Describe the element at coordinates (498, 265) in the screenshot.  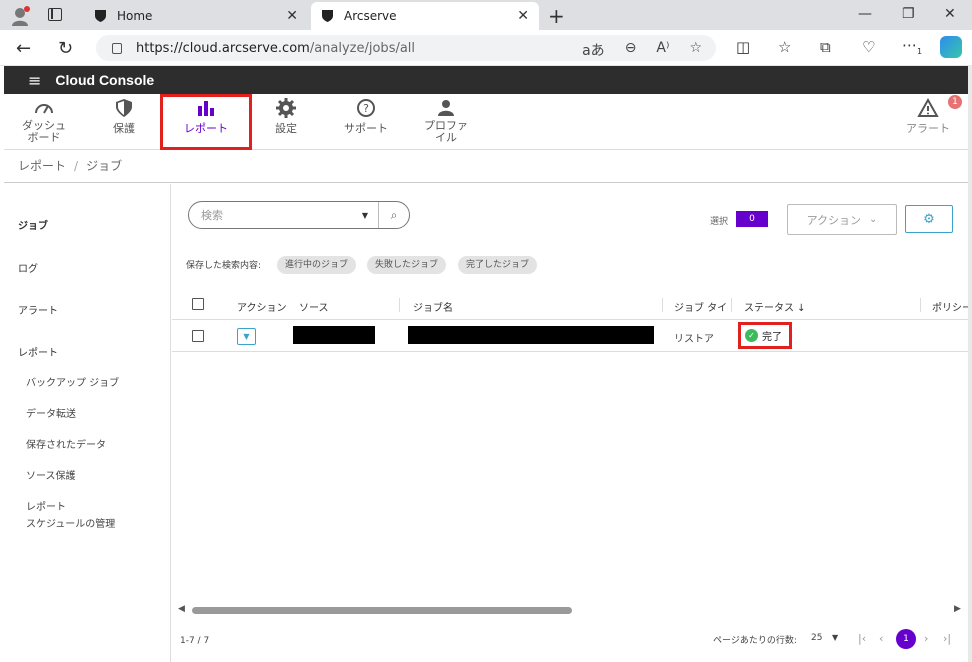
I see `saved-search-chip: 完了したジョブ` at that location.